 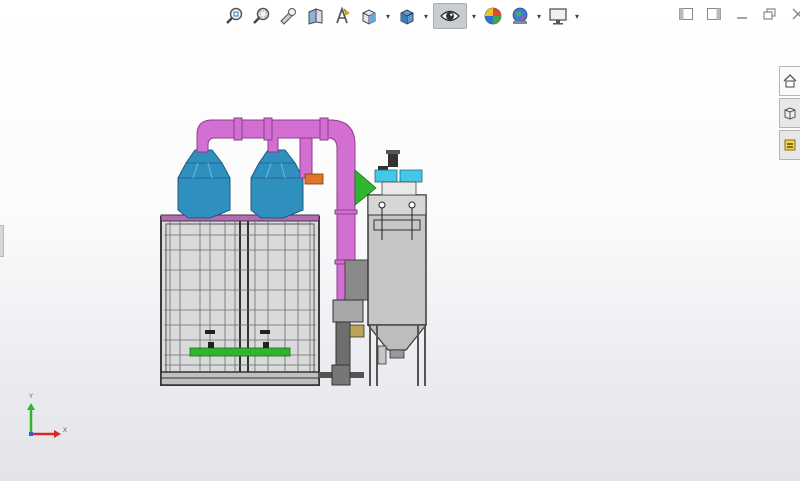 I want to click on x-axis-label: X, so click(x=65, y=431).